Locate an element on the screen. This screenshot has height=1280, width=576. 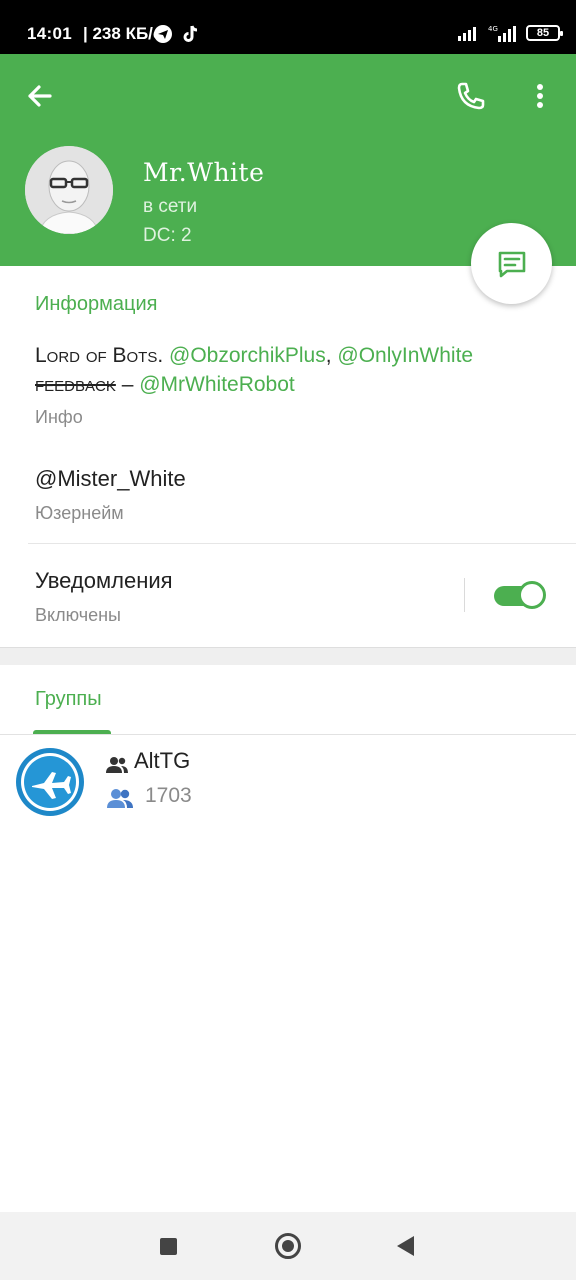
battery-level: 85 is located at coordinates (543, 33).